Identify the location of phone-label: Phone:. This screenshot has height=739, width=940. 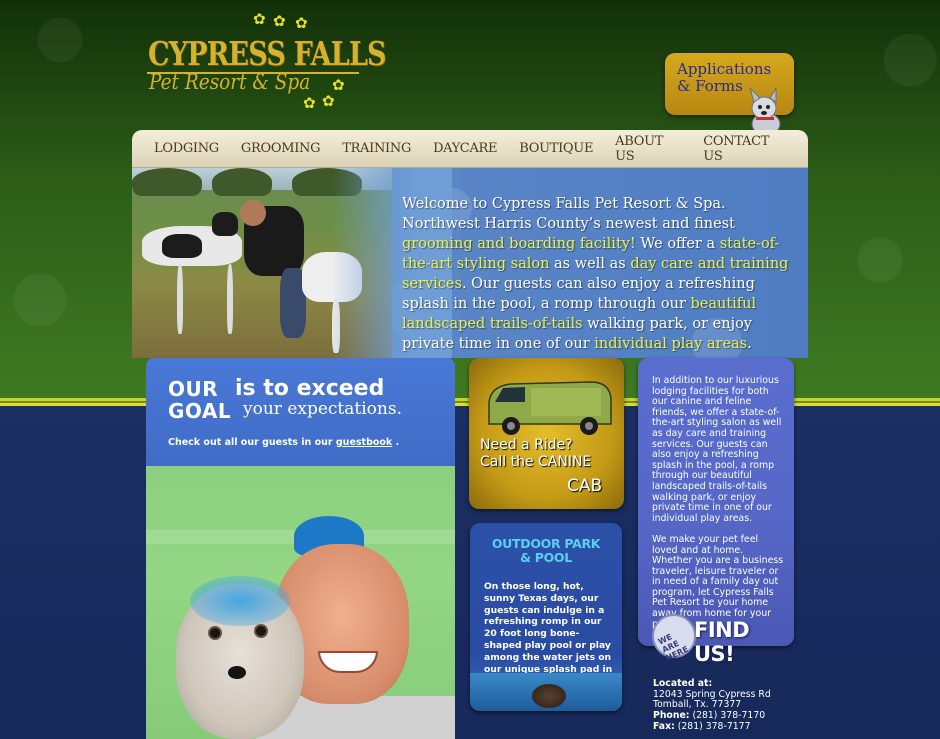
(671, 716).